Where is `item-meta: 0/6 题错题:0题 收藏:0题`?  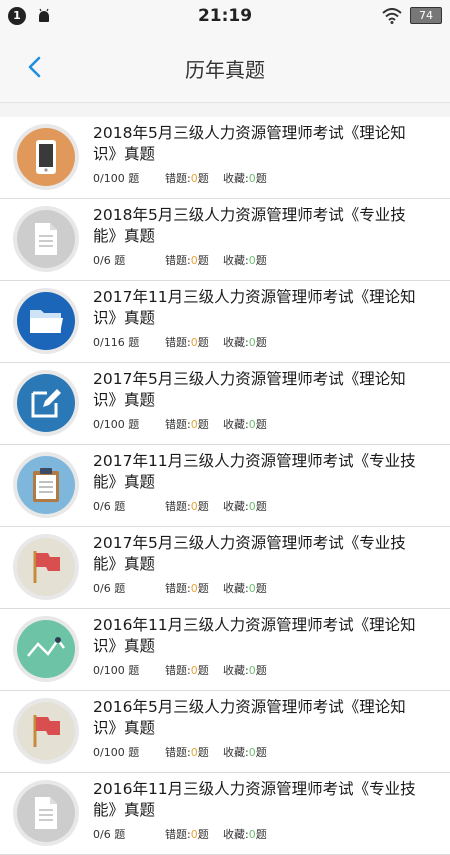 item-meta: 0/6 题错题:0题 收藏:0题 is located at coordinates (259, 834).